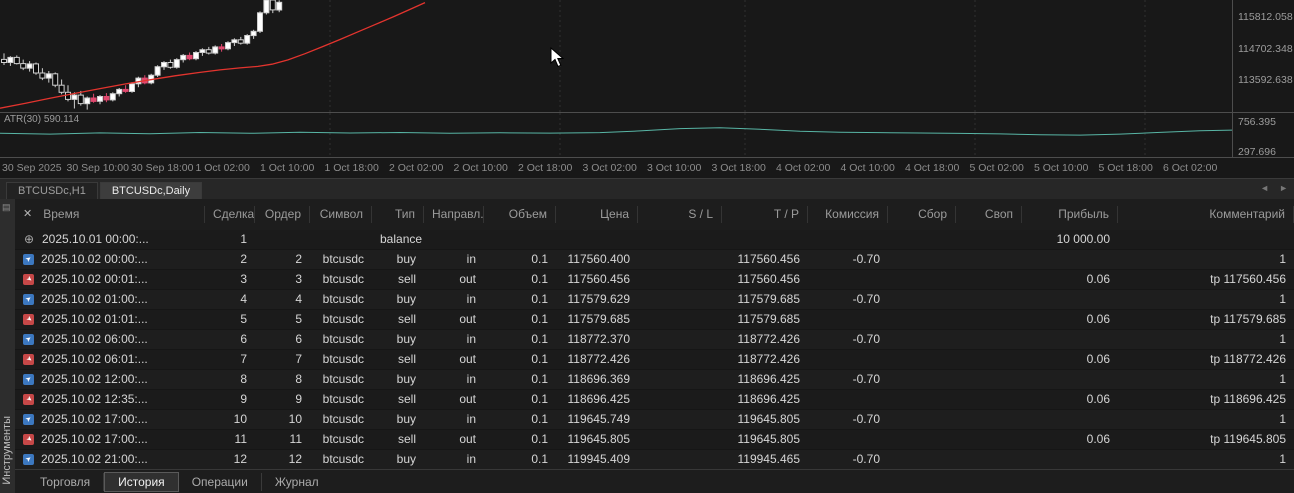 This screenshot has width=1294, height=493. I want to click on chart-tab: BTCUSDc,H1, so click(52, 191).